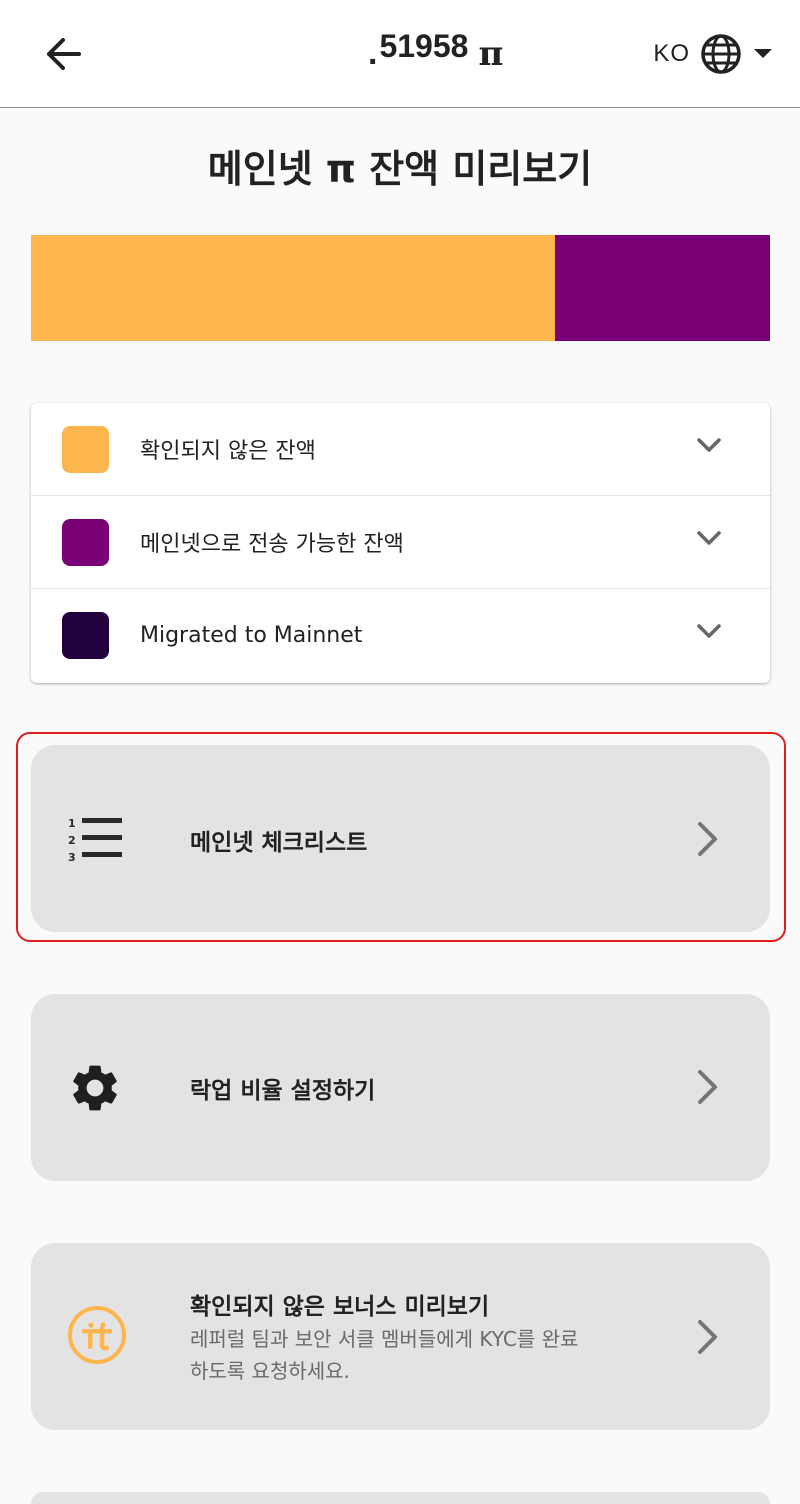 This screenshot has width=800, height=1504. Describe the element at coordinates (283, 1091) in the screenshot. I see `card-title: 락업 비율 설정하기` at that location.